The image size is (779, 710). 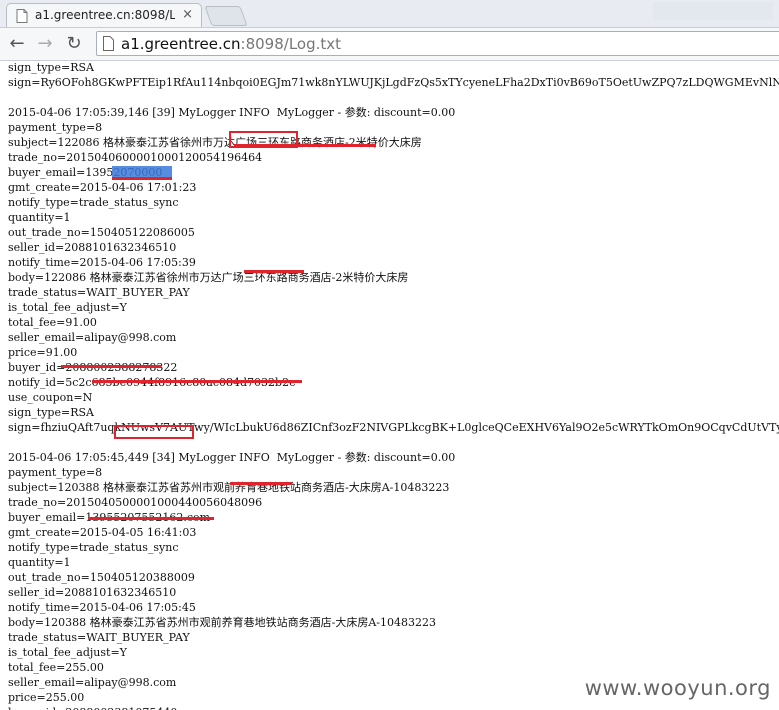 I want to click on reload-icon: ↻, so click(x=74, y=44).